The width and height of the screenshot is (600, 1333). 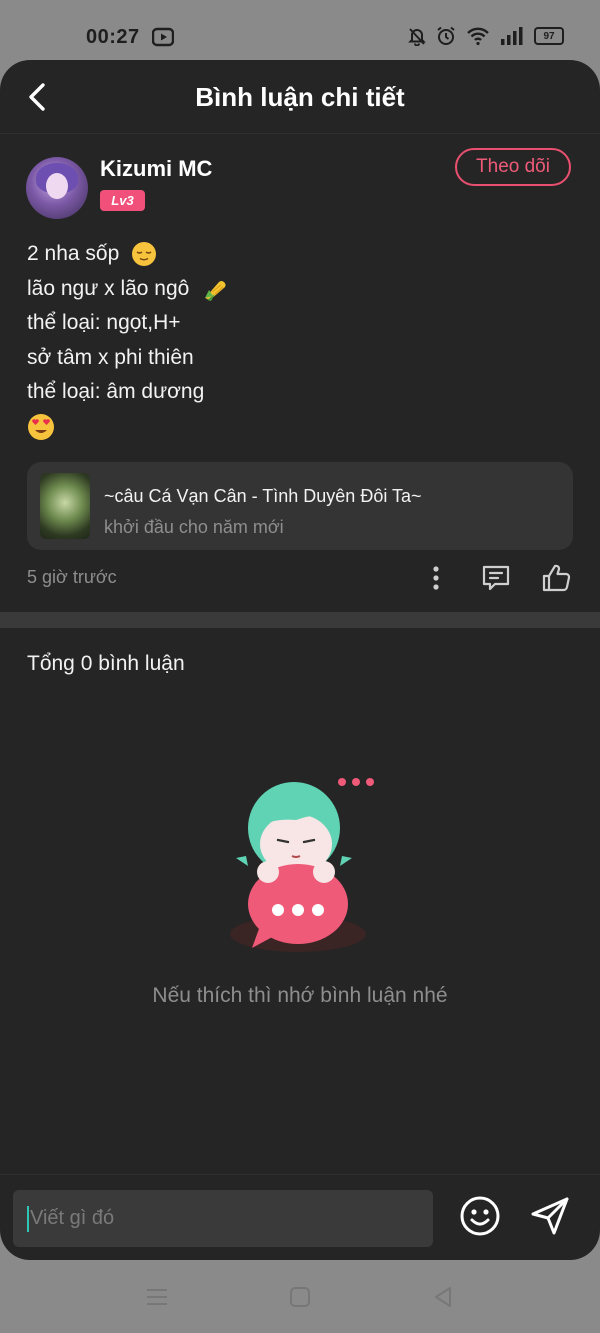 I want to click on alarm-icon, so click(x=446, y=35).